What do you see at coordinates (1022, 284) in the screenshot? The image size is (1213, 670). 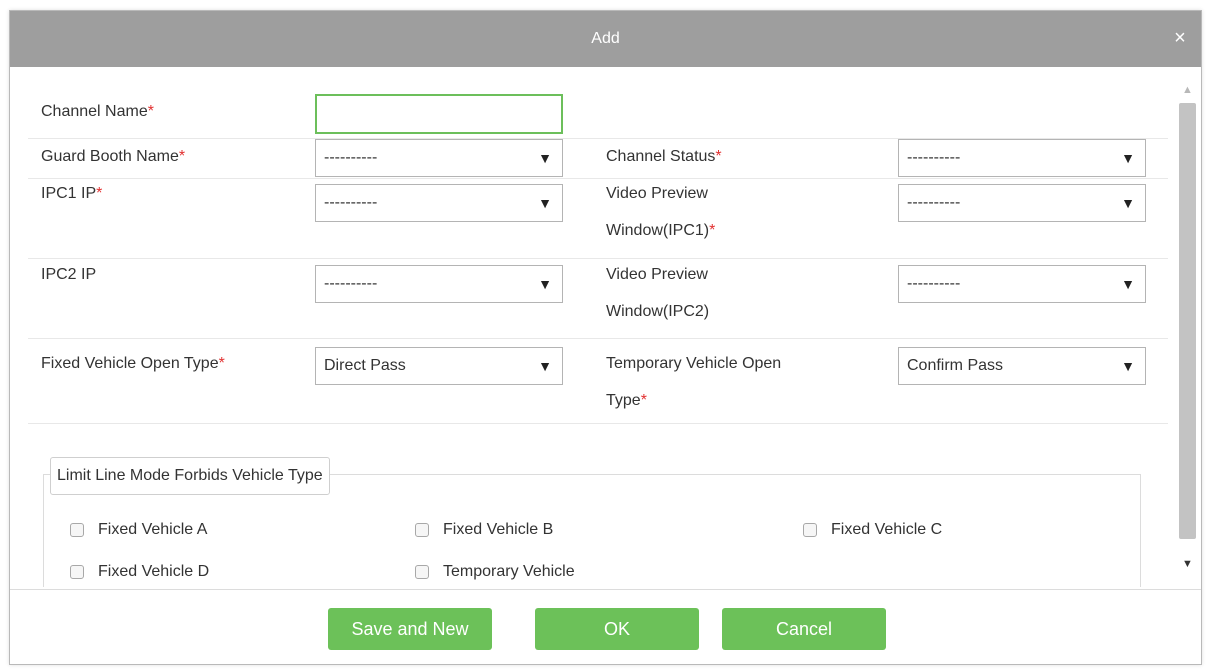 I see `video-preview-ipc2-select: ---------- ▼` at bounding box center [1022, 284].